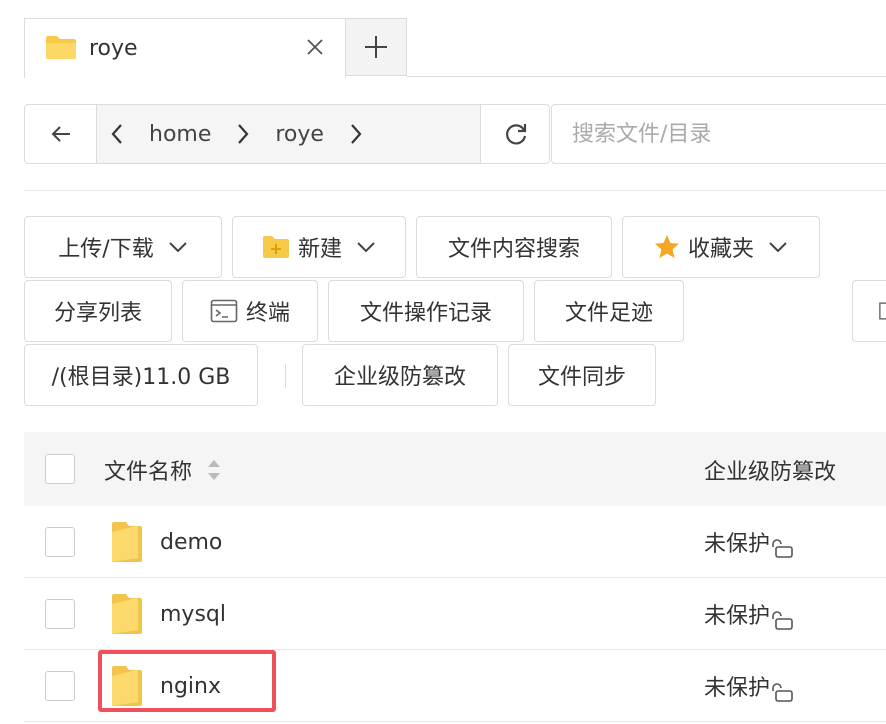  I want to click on column-header-protection: 企业级防篡改, so click(770, 472).